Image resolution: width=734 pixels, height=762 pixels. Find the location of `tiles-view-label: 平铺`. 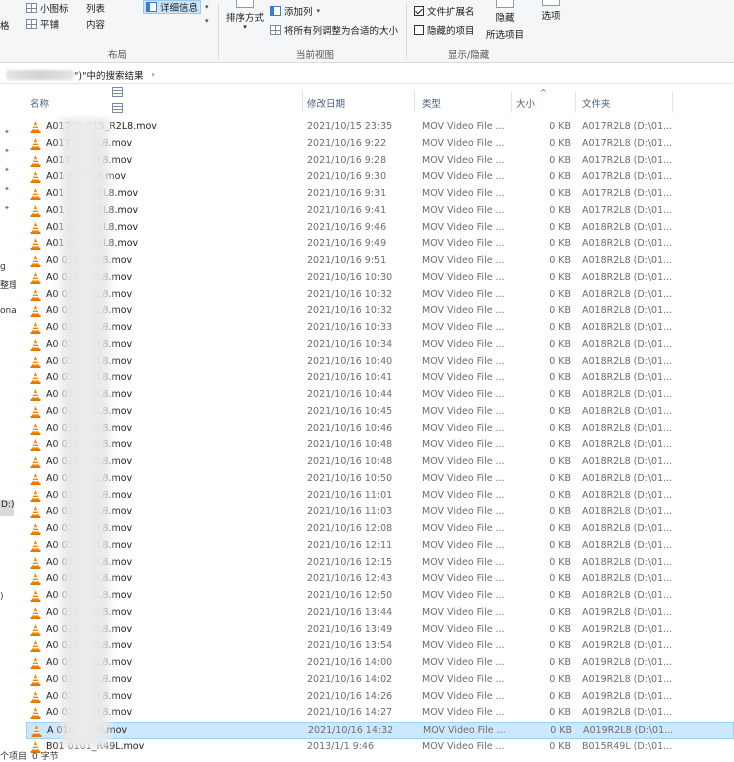

tiles-view-label: 平铺 is located at coordinates (50, 25).